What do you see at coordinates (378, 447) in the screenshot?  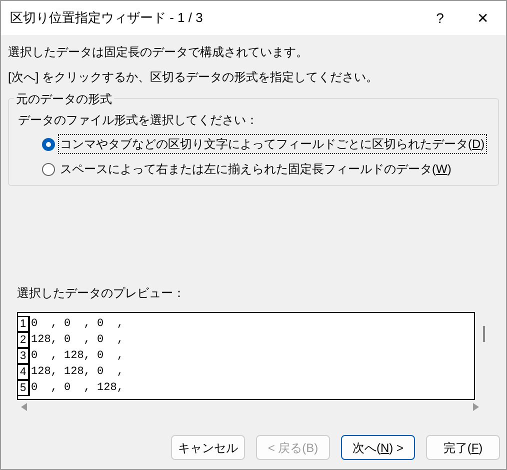 I see `dialog-button: 次へ(N) >` at bounding box center [378, 447].